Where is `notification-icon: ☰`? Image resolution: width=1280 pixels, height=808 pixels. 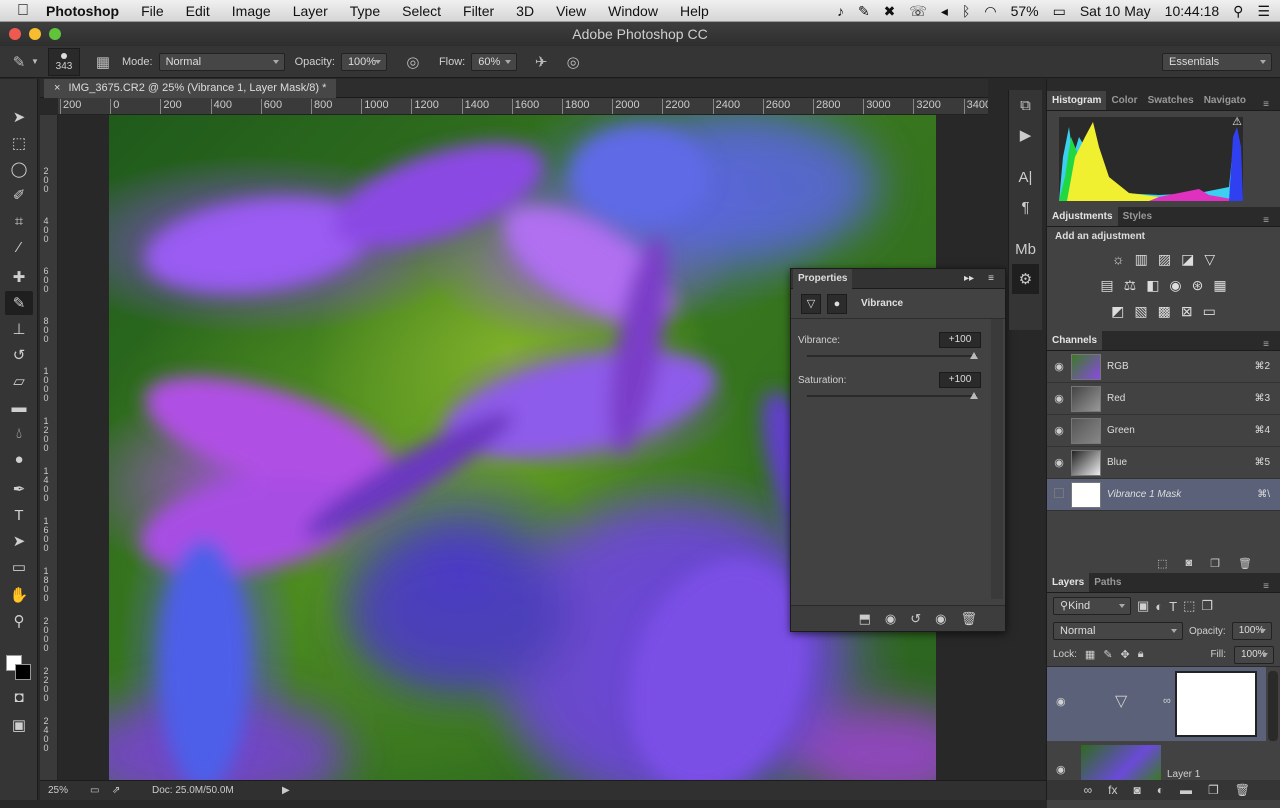
notification-icon: ☰ is located at coordinates (1263, 11).